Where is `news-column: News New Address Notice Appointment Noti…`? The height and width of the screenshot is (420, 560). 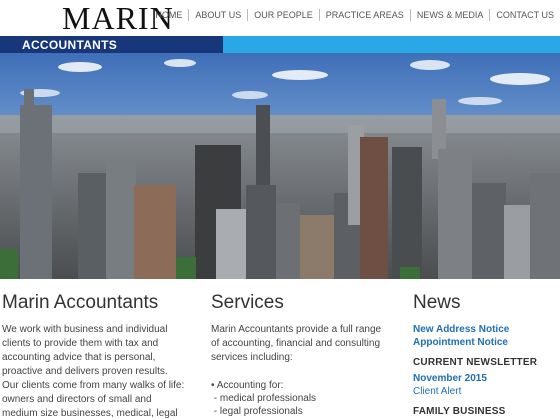
news-column: News New Address Notice Appointment Noti… is located at coordinates (486, 356).